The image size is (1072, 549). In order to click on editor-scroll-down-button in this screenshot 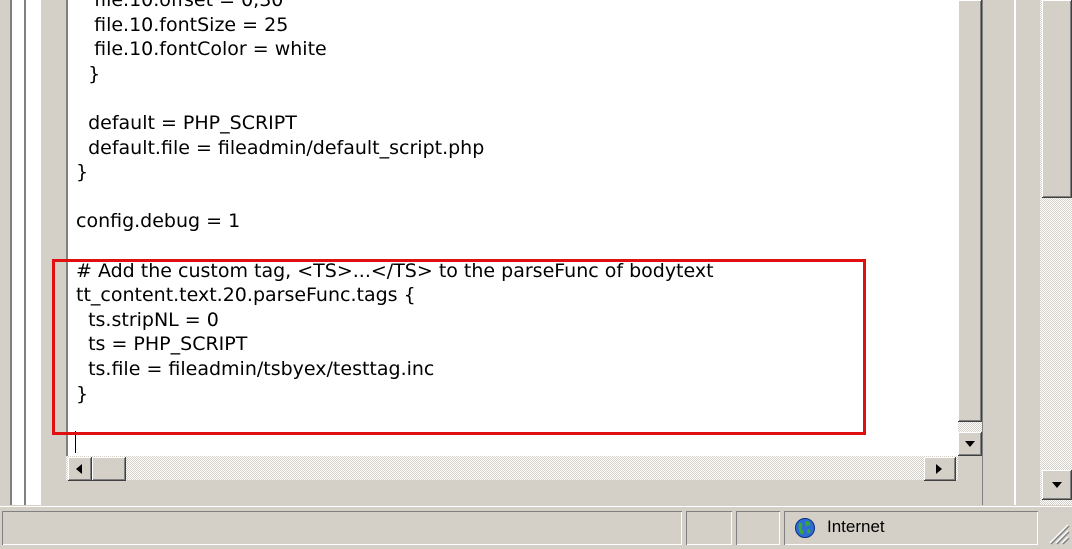, I will do `click(970, 444)`.